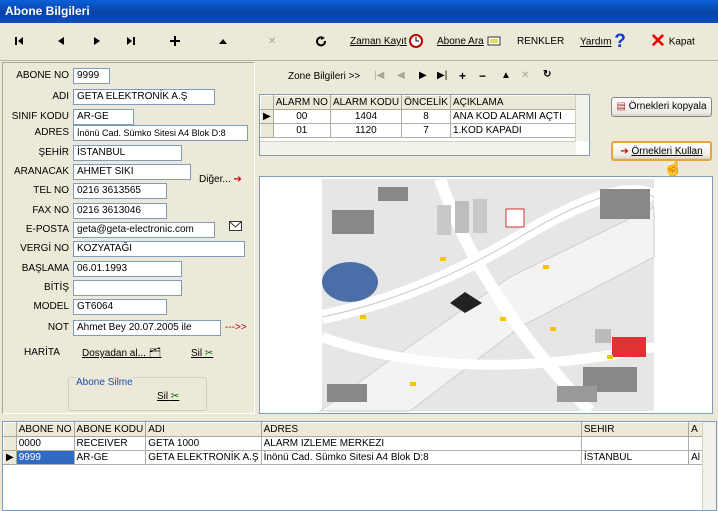 The width and height of the screenshot is (718, 511). Describe the element at coordinates (103, 117) in the screenshot. I see `sinif-kodu-field: AR-GE` at that location.